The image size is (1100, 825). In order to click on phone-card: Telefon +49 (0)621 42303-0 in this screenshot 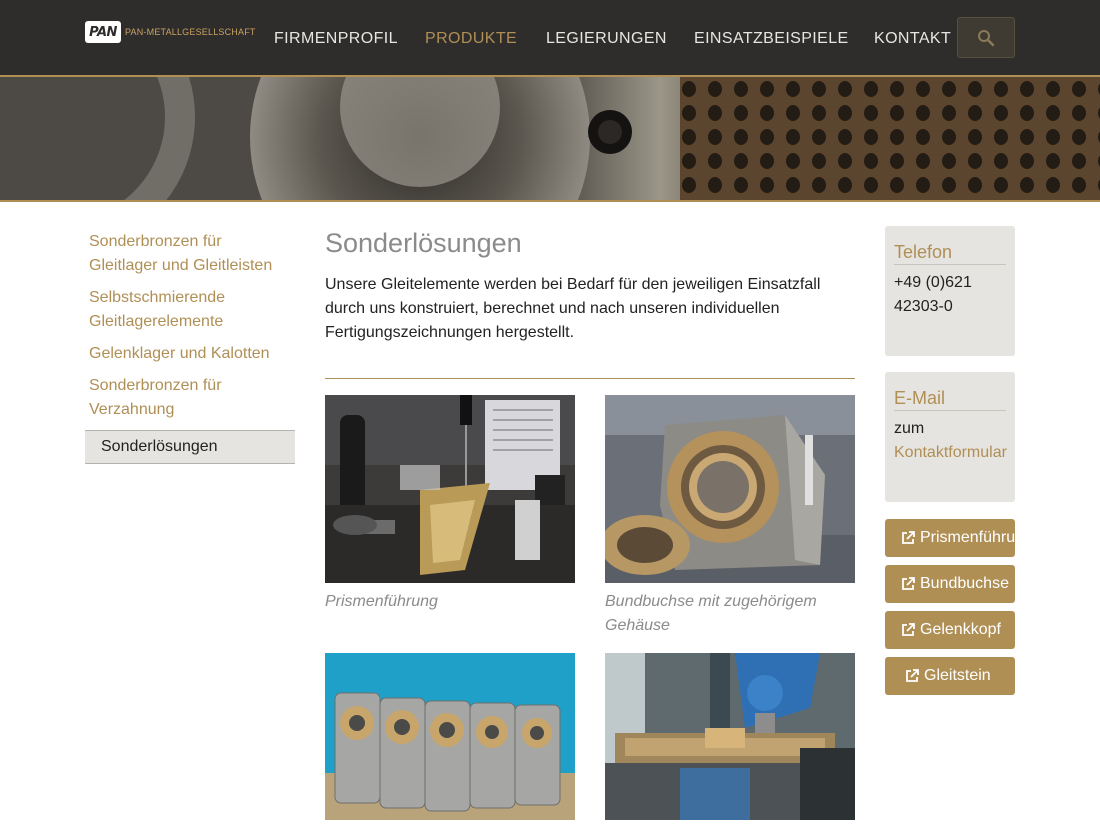, I will do `click(950, 291)`.